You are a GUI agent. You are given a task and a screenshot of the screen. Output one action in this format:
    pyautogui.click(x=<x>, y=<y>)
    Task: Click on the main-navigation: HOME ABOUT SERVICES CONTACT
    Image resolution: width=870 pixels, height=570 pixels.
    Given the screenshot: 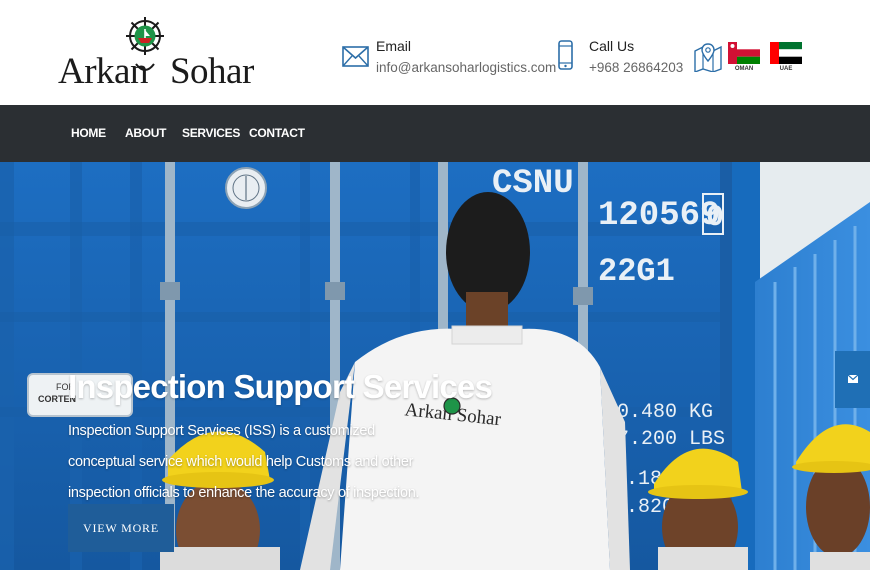 What is the action you would take?
    pyautogui.click(x=435, y=133)
    